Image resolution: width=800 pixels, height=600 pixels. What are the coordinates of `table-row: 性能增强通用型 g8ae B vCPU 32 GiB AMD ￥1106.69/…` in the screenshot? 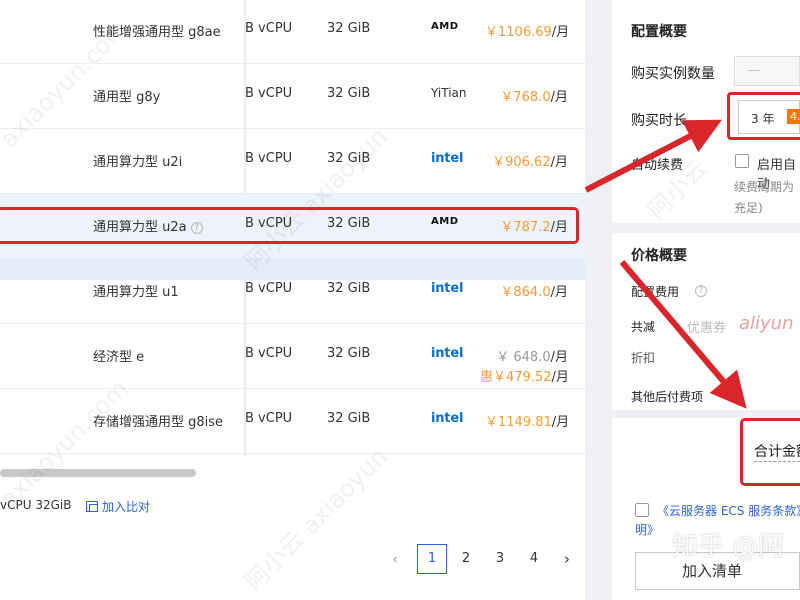 It's located at (292, 32).